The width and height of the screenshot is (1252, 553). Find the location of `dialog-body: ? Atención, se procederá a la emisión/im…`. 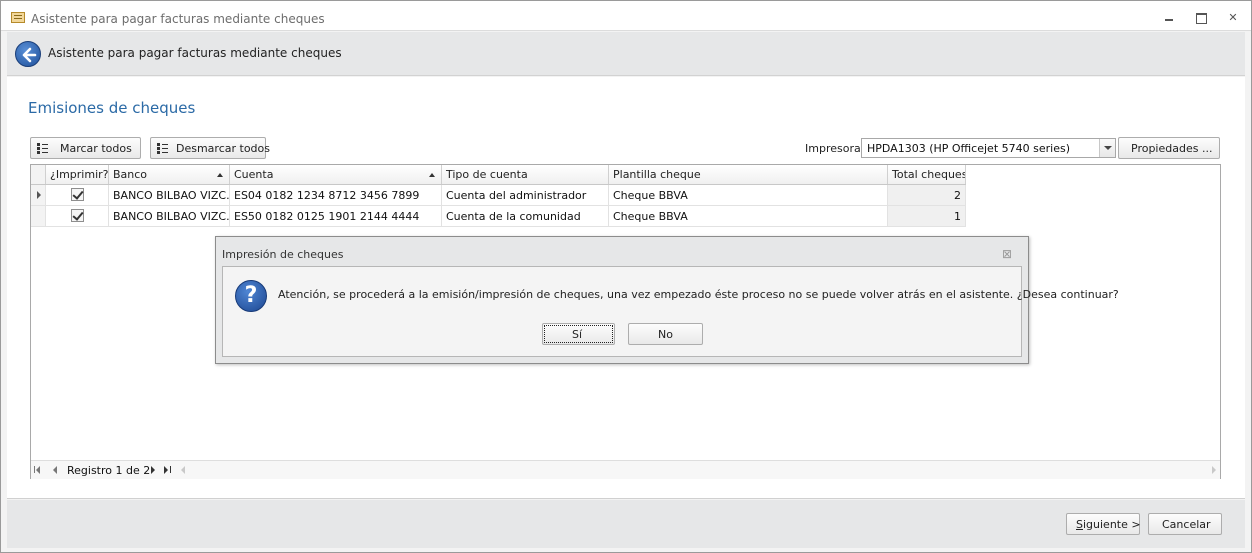

dialog-body: ? Atención, se procederá a la emisión/im… is located at coordinates (670, 311).